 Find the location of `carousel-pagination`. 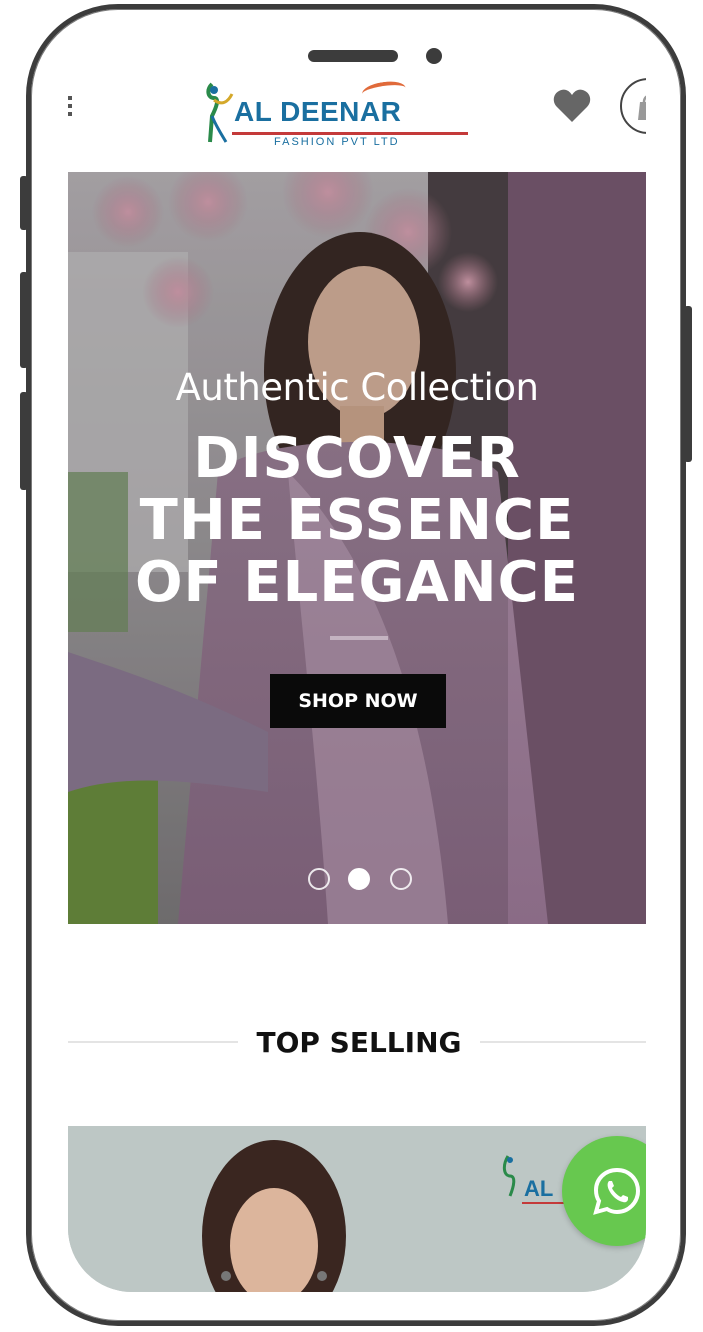

carousel-pagination is located at coordinates (357, 880).